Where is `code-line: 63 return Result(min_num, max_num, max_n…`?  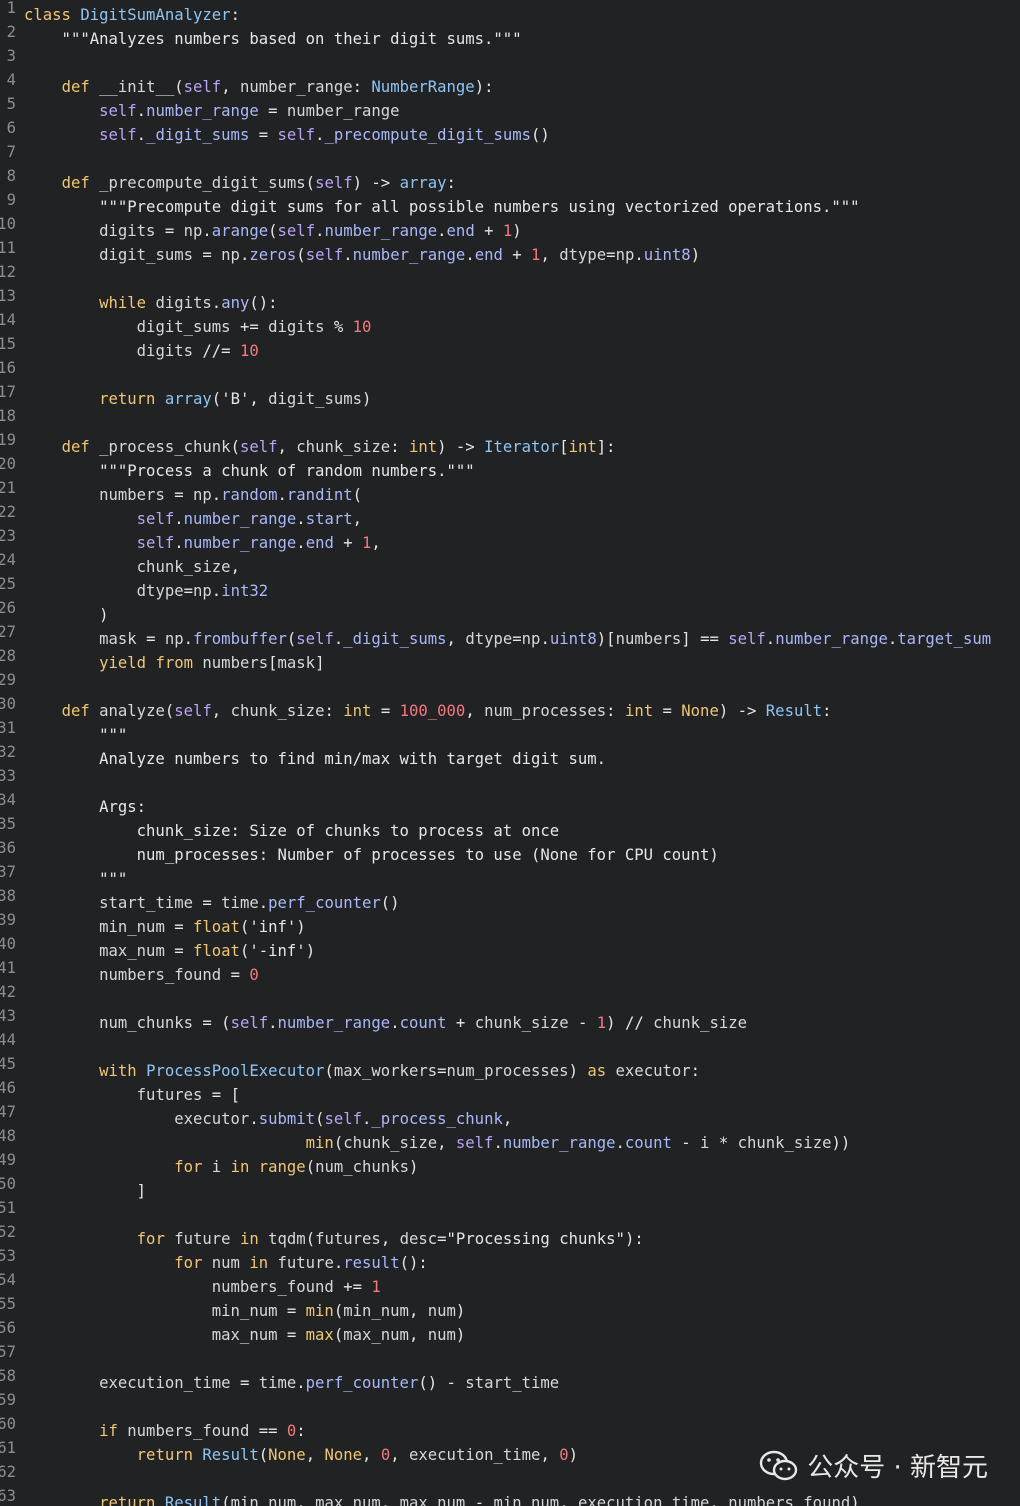 code-line: 63 return Result(min_num, max_num, max_n… is located at coordinates (510, 1495).